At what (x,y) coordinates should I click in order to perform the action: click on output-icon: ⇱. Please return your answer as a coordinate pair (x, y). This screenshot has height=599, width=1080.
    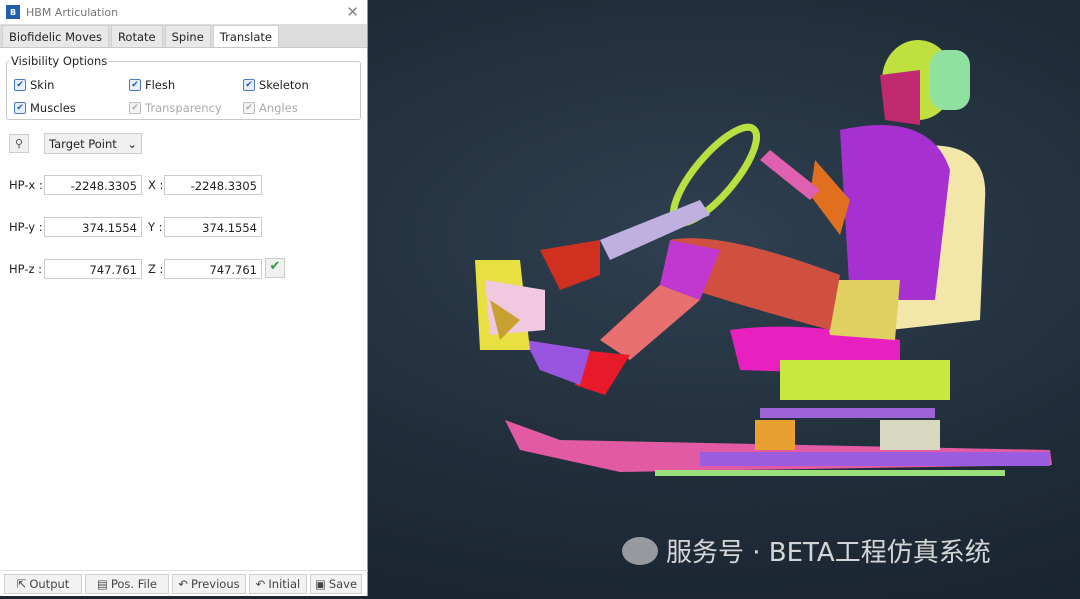
    Looking at the image, I should click on (21, 584).